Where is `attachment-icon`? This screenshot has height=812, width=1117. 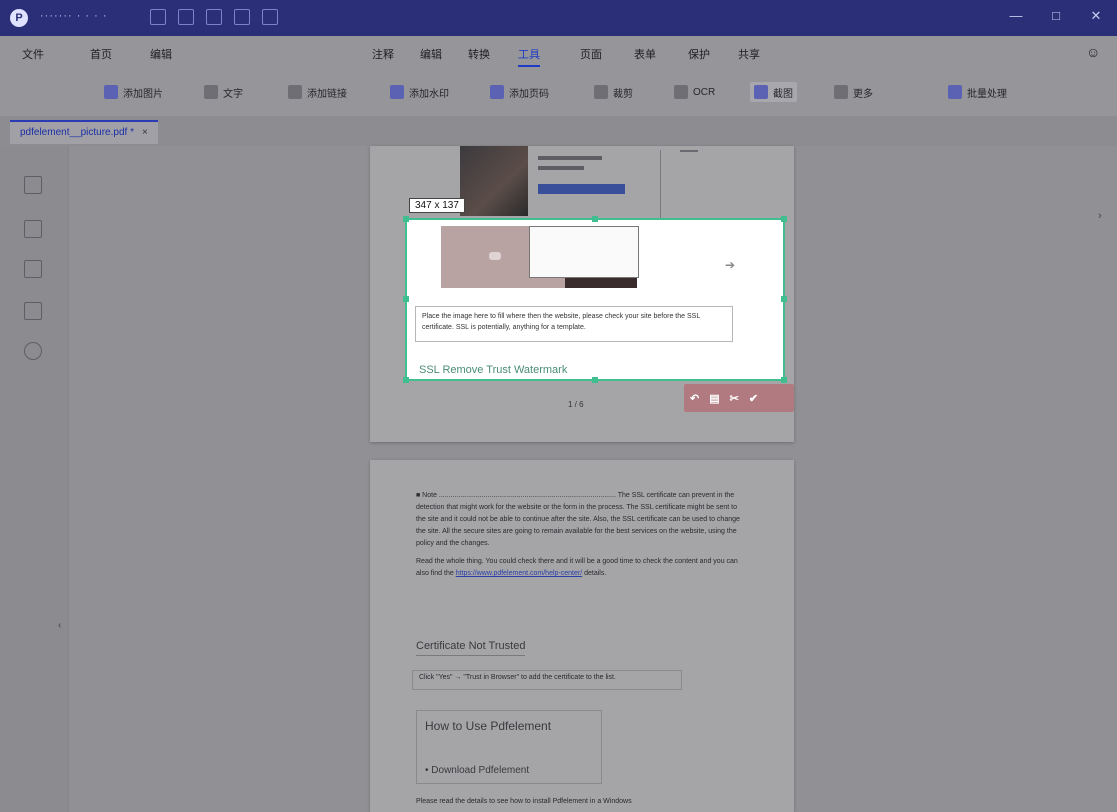
attachment-icon is located at coordinates (33, 311).